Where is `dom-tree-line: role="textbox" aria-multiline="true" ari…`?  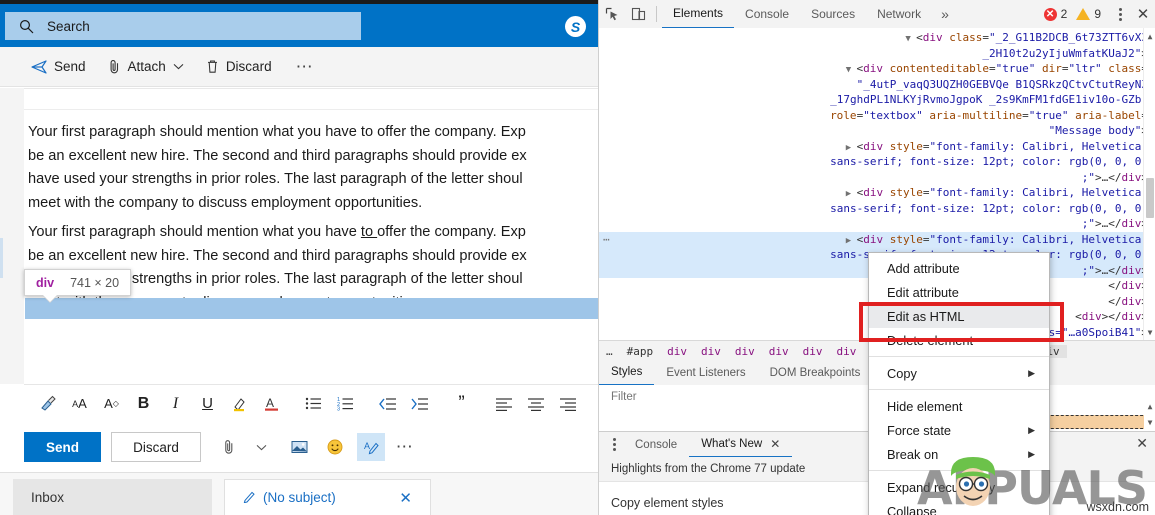
dom-tree-line: role="textbox" aria-multiline="true" ari… is located at coordinates (877, 116).